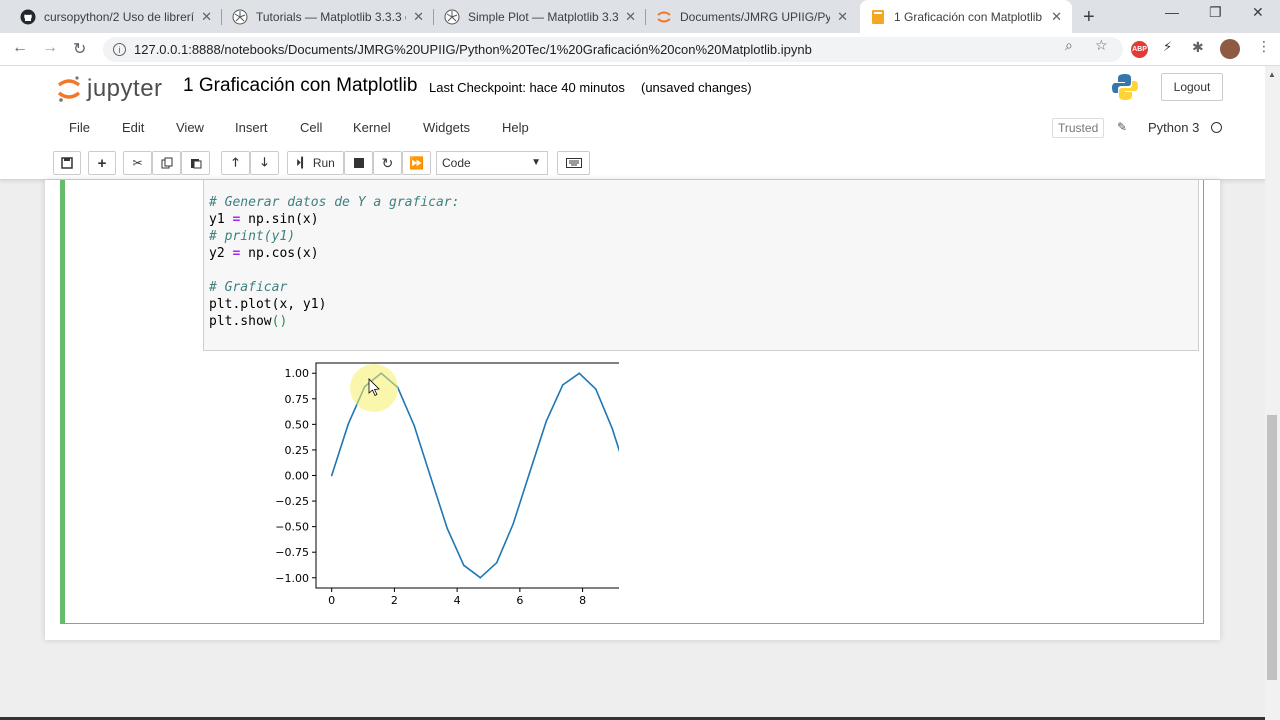 This screenshot has height=720, width=1280. Describe the element at coordinates (1078, 128) in the screenshot. I see `trusted-badge: Trusted` at that location.